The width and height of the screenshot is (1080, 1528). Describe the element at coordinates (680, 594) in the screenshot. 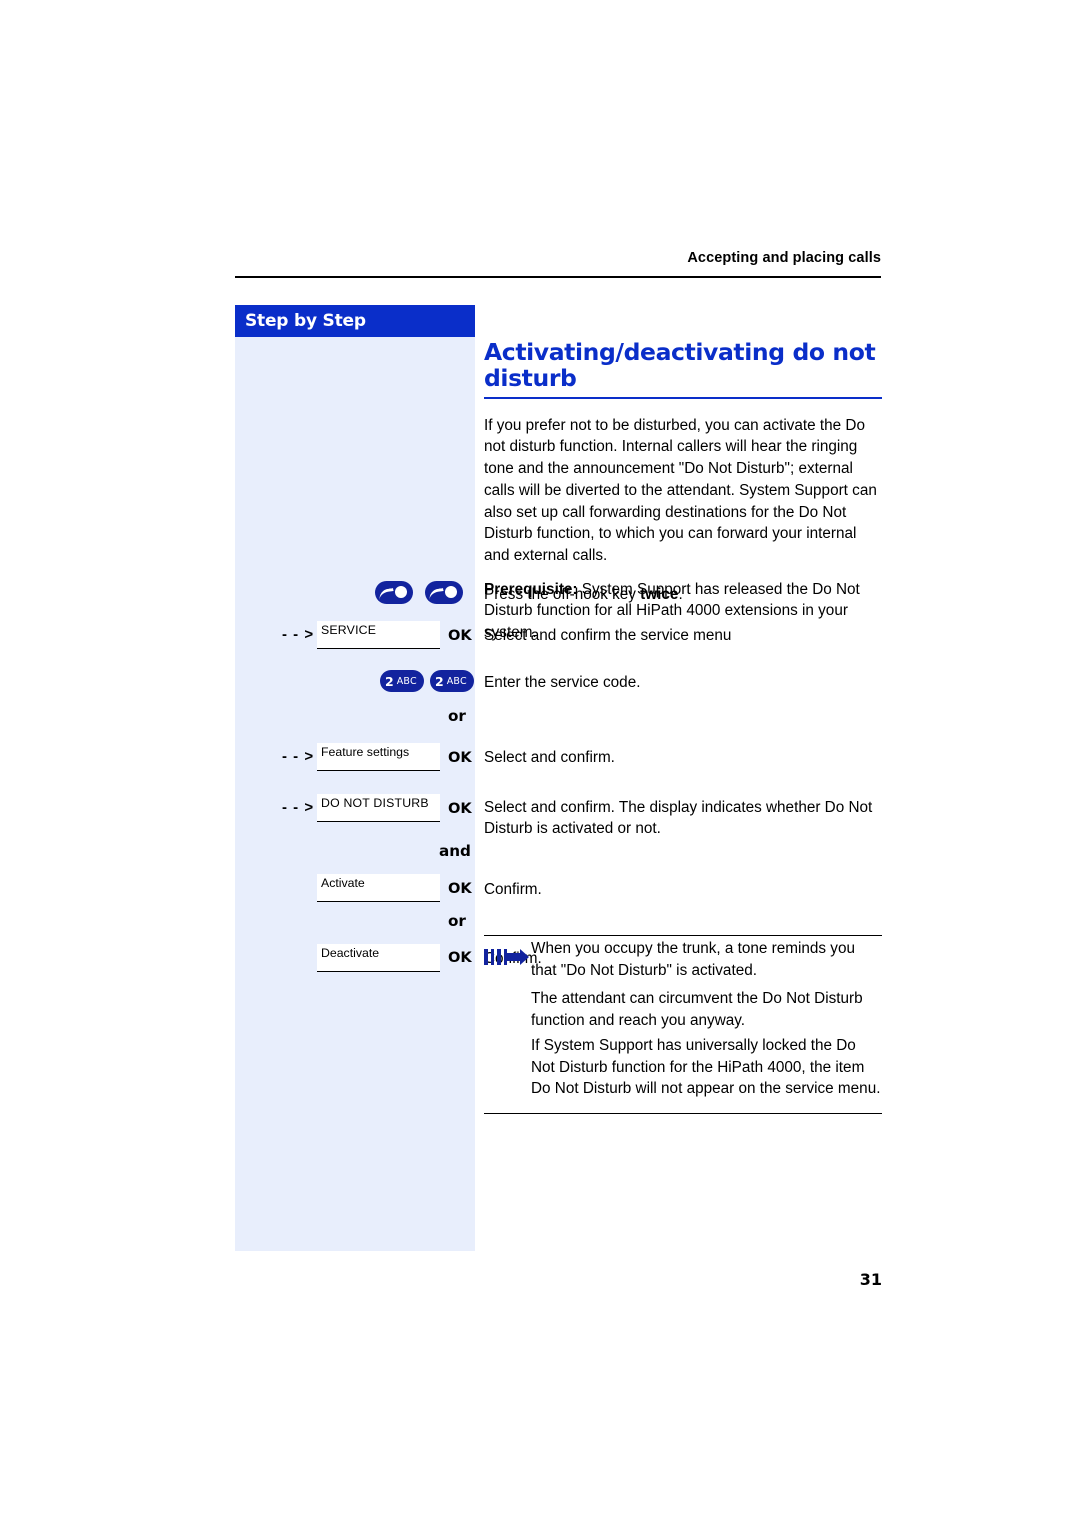

I see `step-text-tail: .` at that location.